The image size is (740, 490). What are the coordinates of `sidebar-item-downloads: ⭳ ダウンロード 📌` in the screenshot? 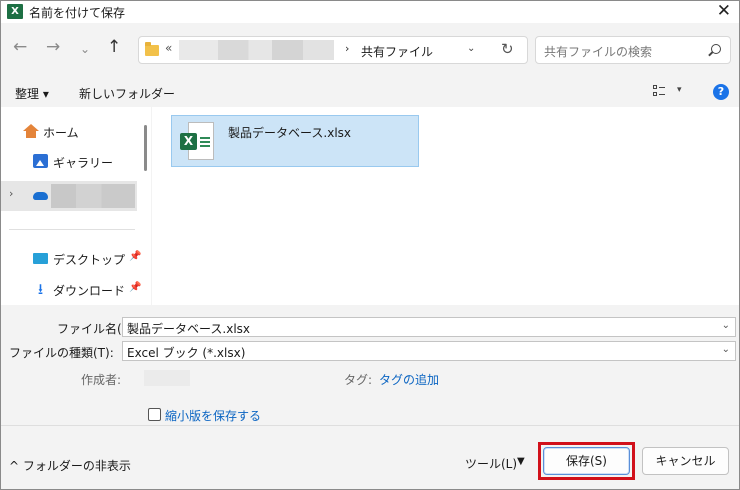 It's located at (76, 290).